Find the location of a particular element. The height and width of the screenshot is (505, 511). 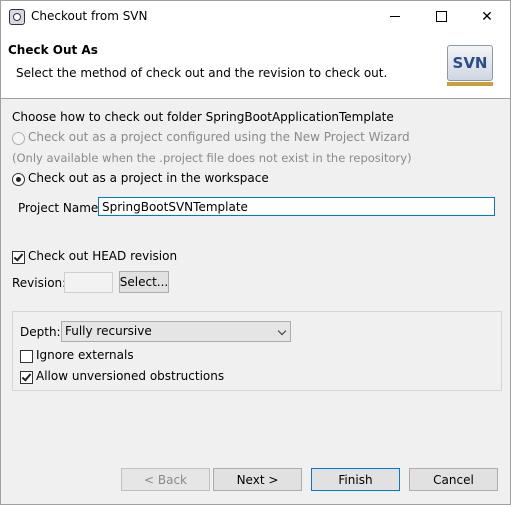

page-title: Check Out As is located at coordinates (53, 50).